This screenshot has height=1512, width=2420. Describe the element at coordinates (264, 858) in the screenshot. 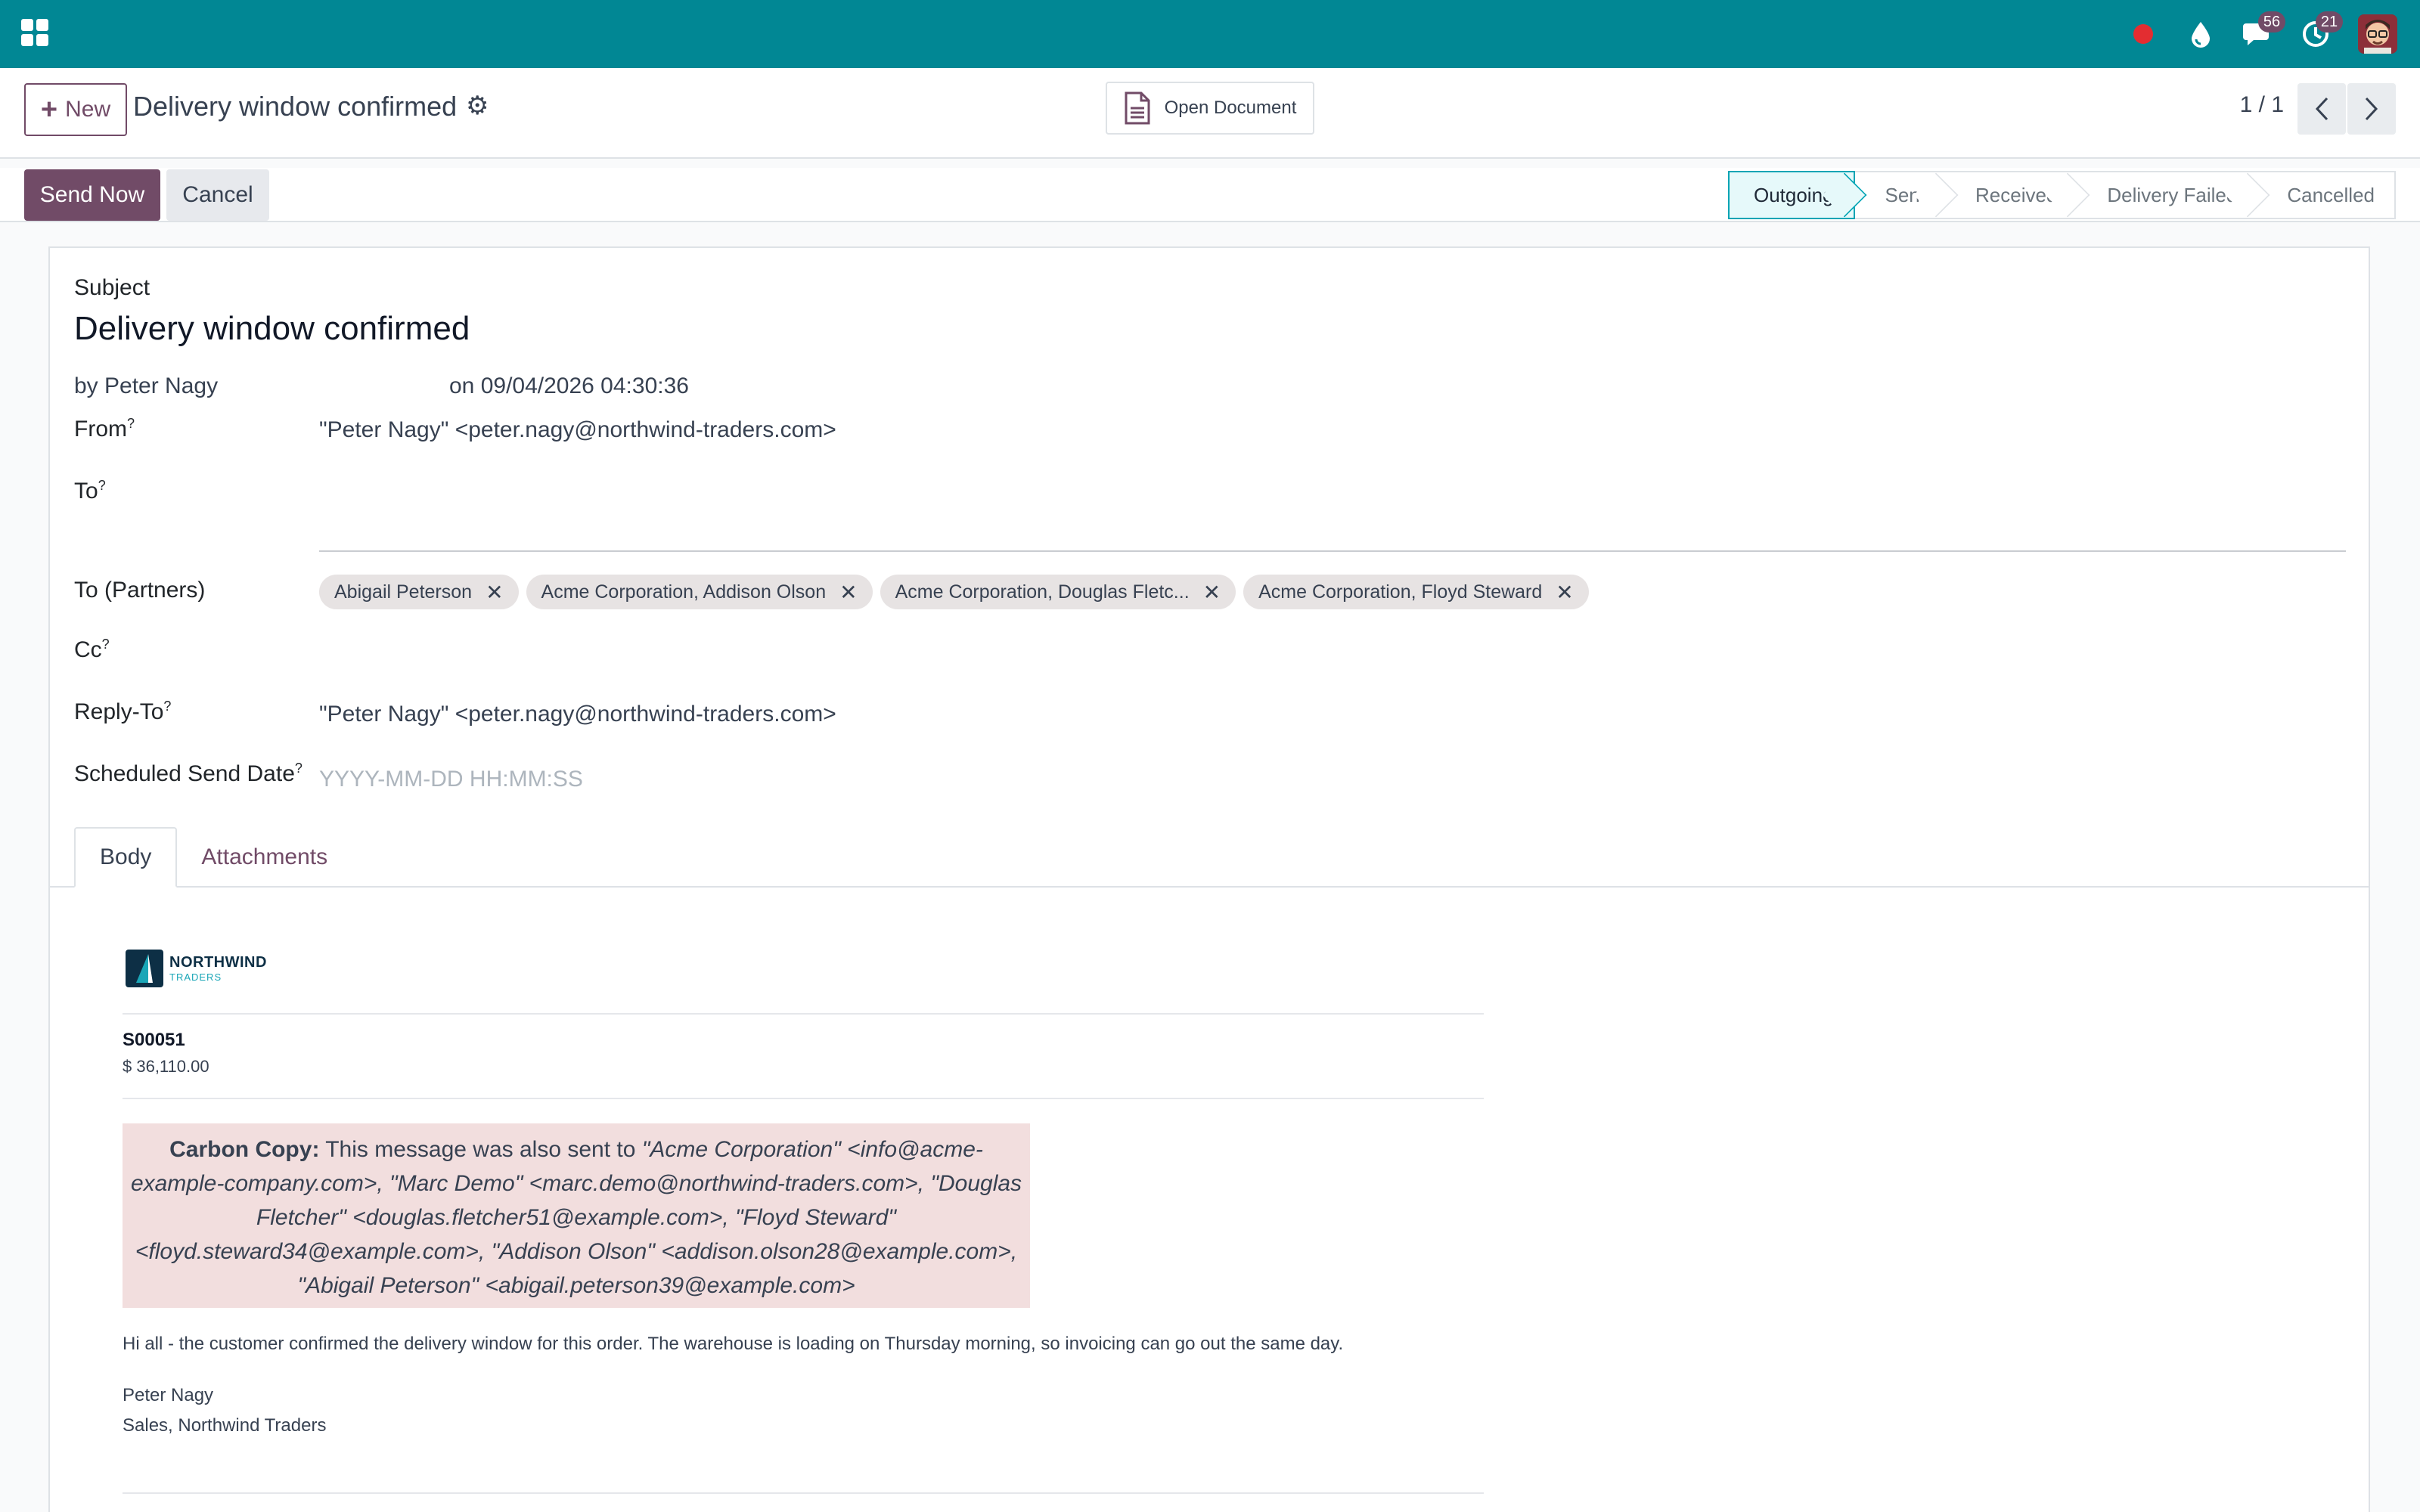

I see `tab-attachments: Attachments` at that location.